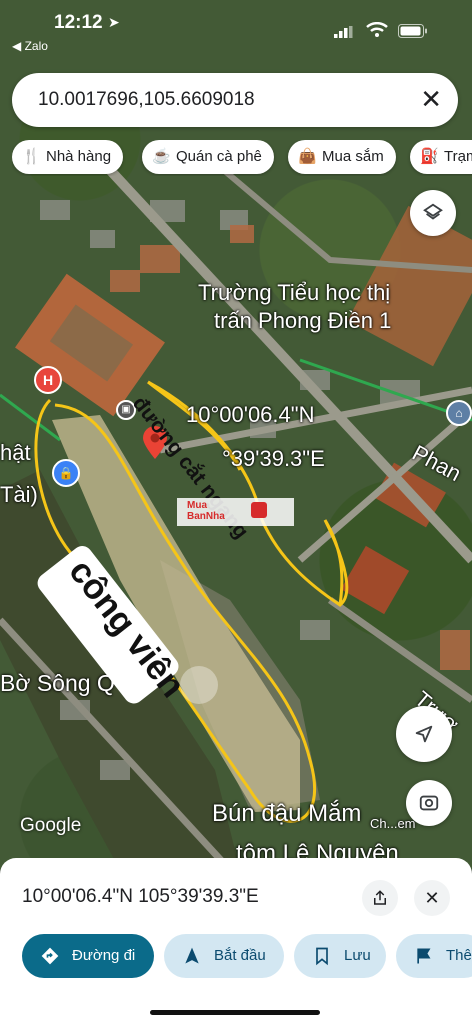 Image resolution: width=472 pixels, height=1024 pixels. Describe the element at coordinates (393, 823) in the screenshot. I see `place-label-ch: Ch...em` at that location.